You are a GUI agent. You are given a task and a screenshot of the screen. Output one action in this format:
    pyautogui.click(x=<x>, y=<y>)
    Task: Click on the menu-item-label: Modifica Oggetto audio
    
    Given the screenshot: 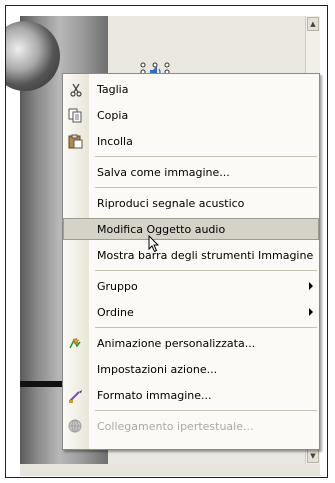 What is the action you would take?
    pyautogui.click(x=161, y=229)
    